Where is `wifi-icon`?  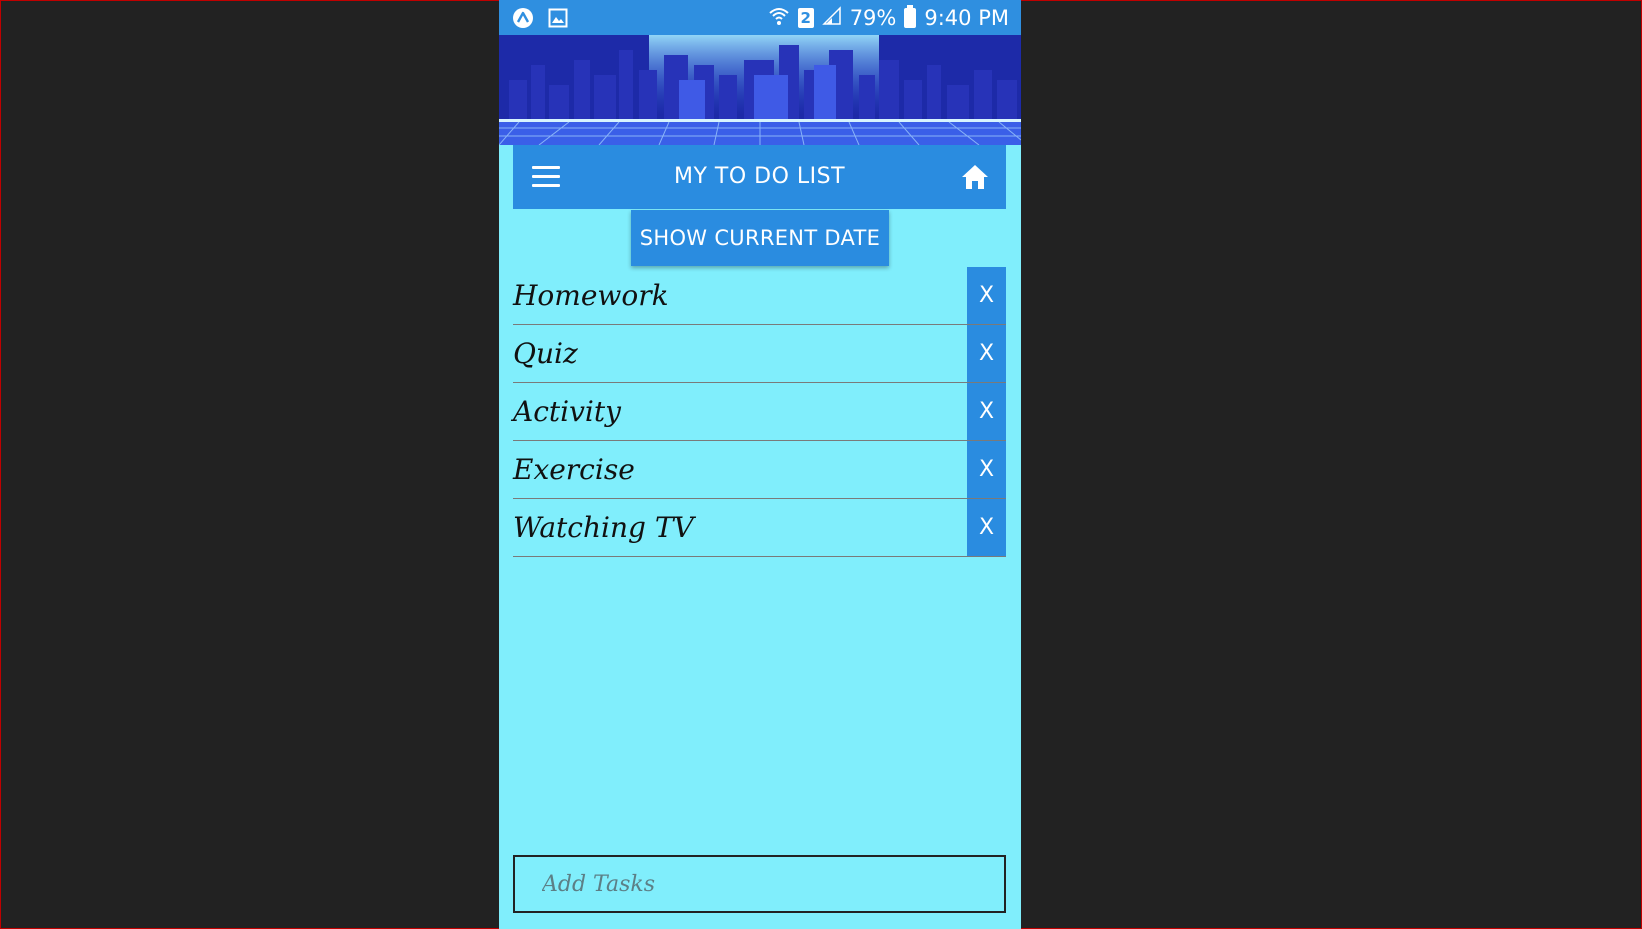 wifi-icon is located at coordinates (779, 18).